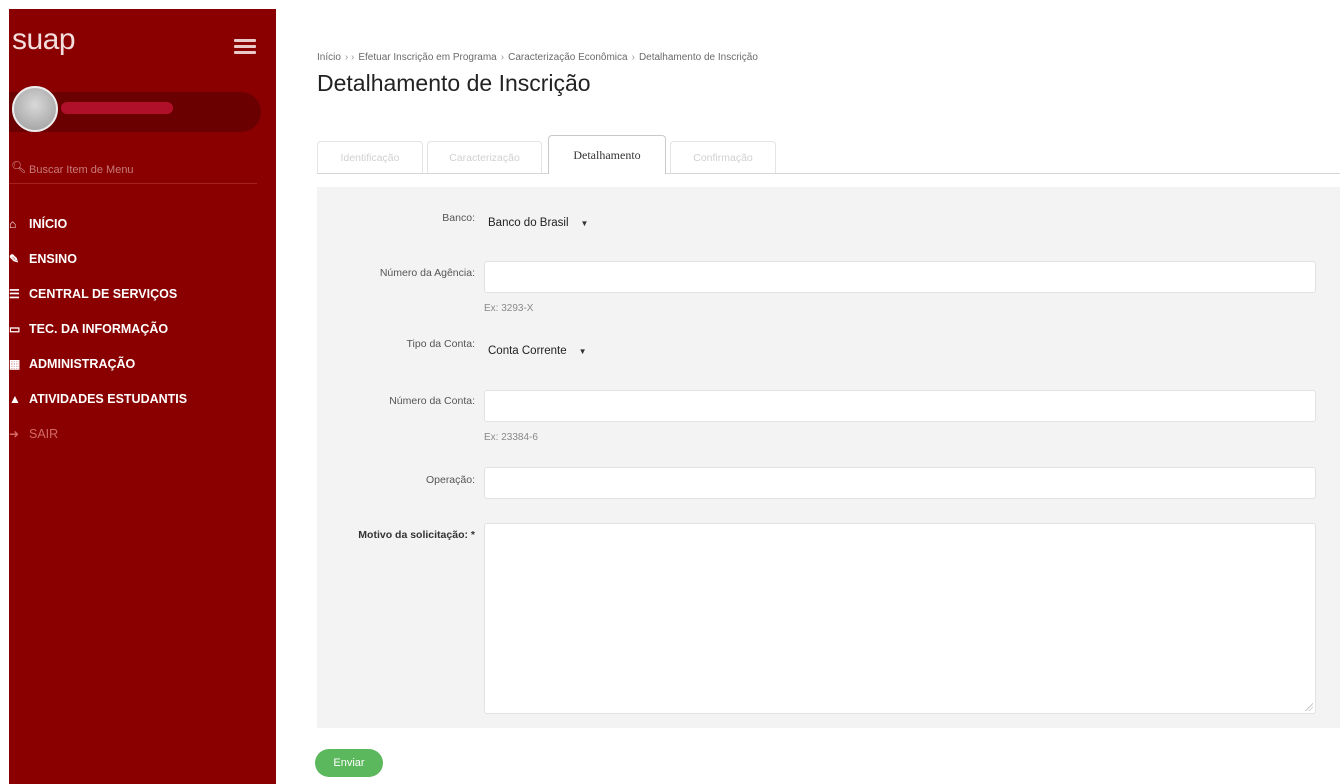 The height and width of the screenshot is (784, 1340). I want to click on hamburger-menu-icon, so click(245, 47).